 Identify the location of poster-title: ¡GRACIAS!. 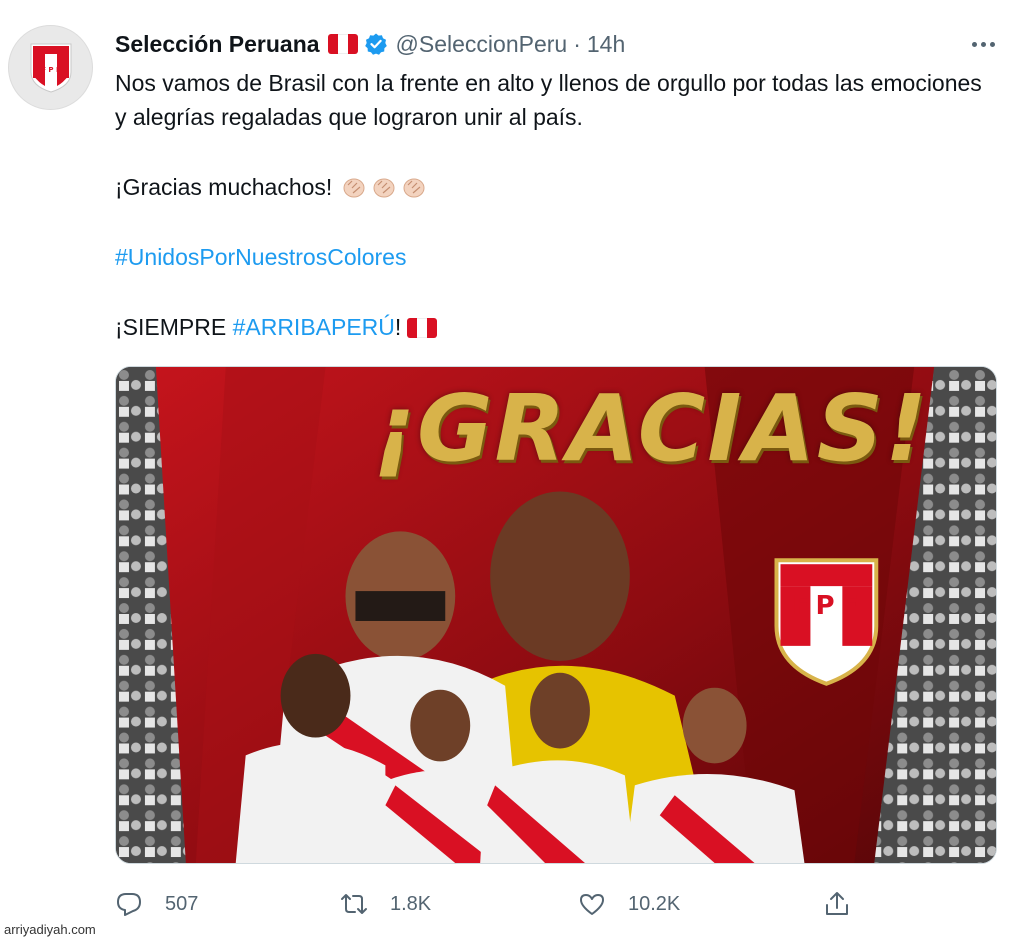
(651, 428).